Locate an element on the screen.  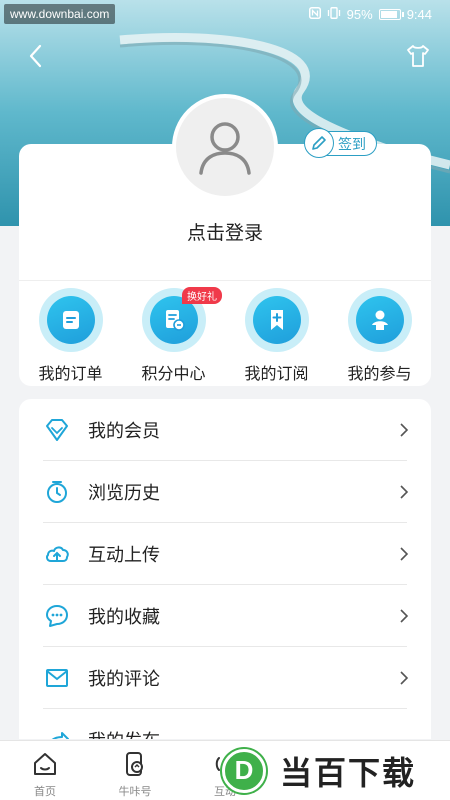
battery-percent: 95% is located at coordinates (359, 14).